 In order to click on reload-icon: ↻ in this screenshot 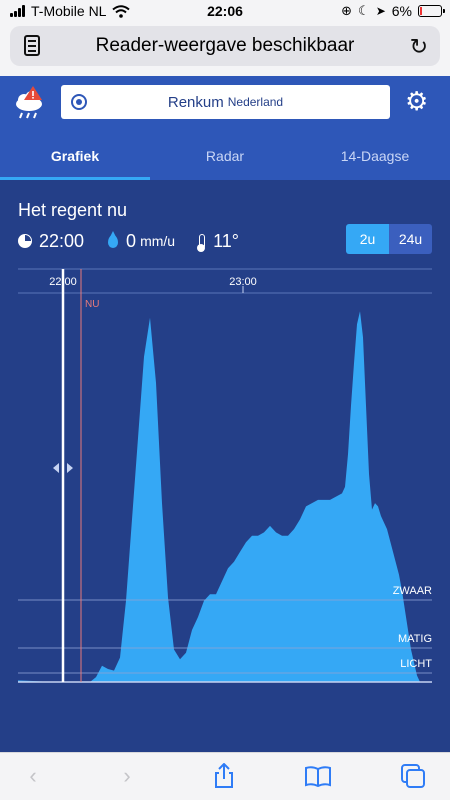, I will do `click(419, 47)`.